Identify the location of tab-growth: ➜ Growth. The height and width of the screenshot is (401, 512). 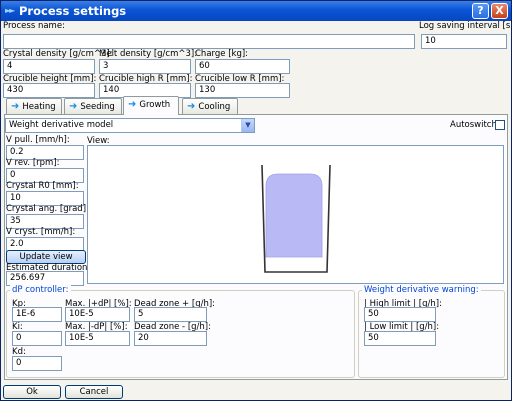
(151, 105).